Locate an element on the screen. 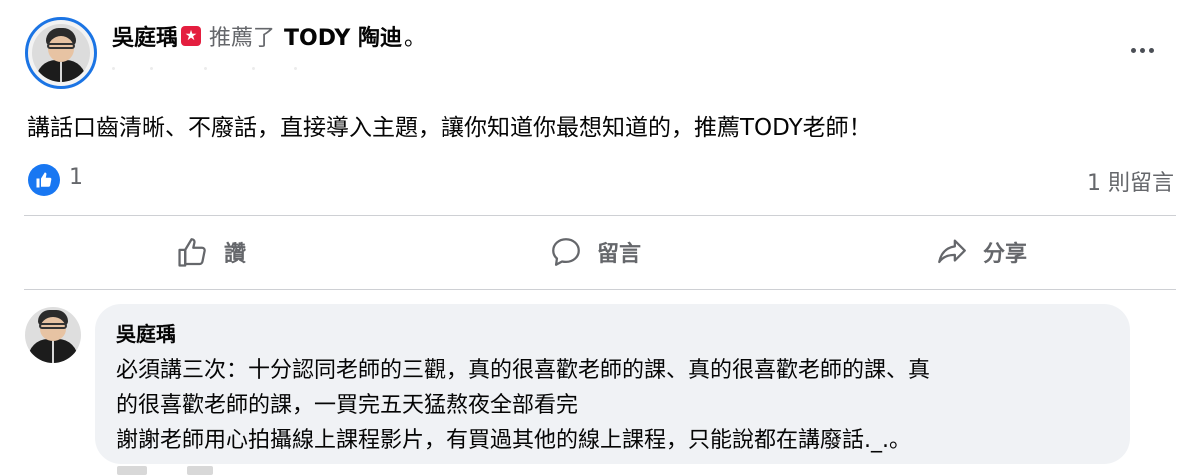 Image resolution: width=1200 pixels, height=475 pixels. share-arrow-icon is located at coordinates (952, 251).